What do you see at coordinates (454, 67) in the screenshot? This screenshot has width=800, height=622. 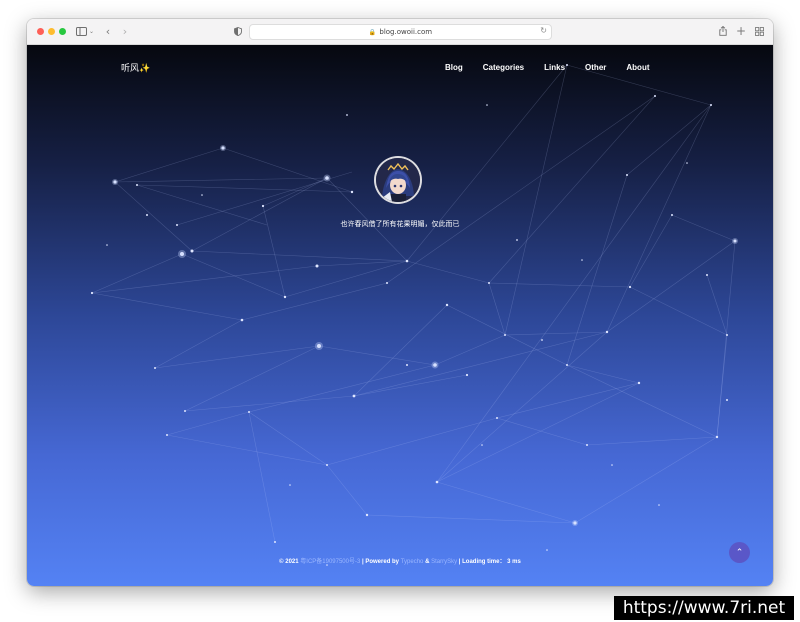 I see `nav-blog: Blog` at bounding box center [454, 67].